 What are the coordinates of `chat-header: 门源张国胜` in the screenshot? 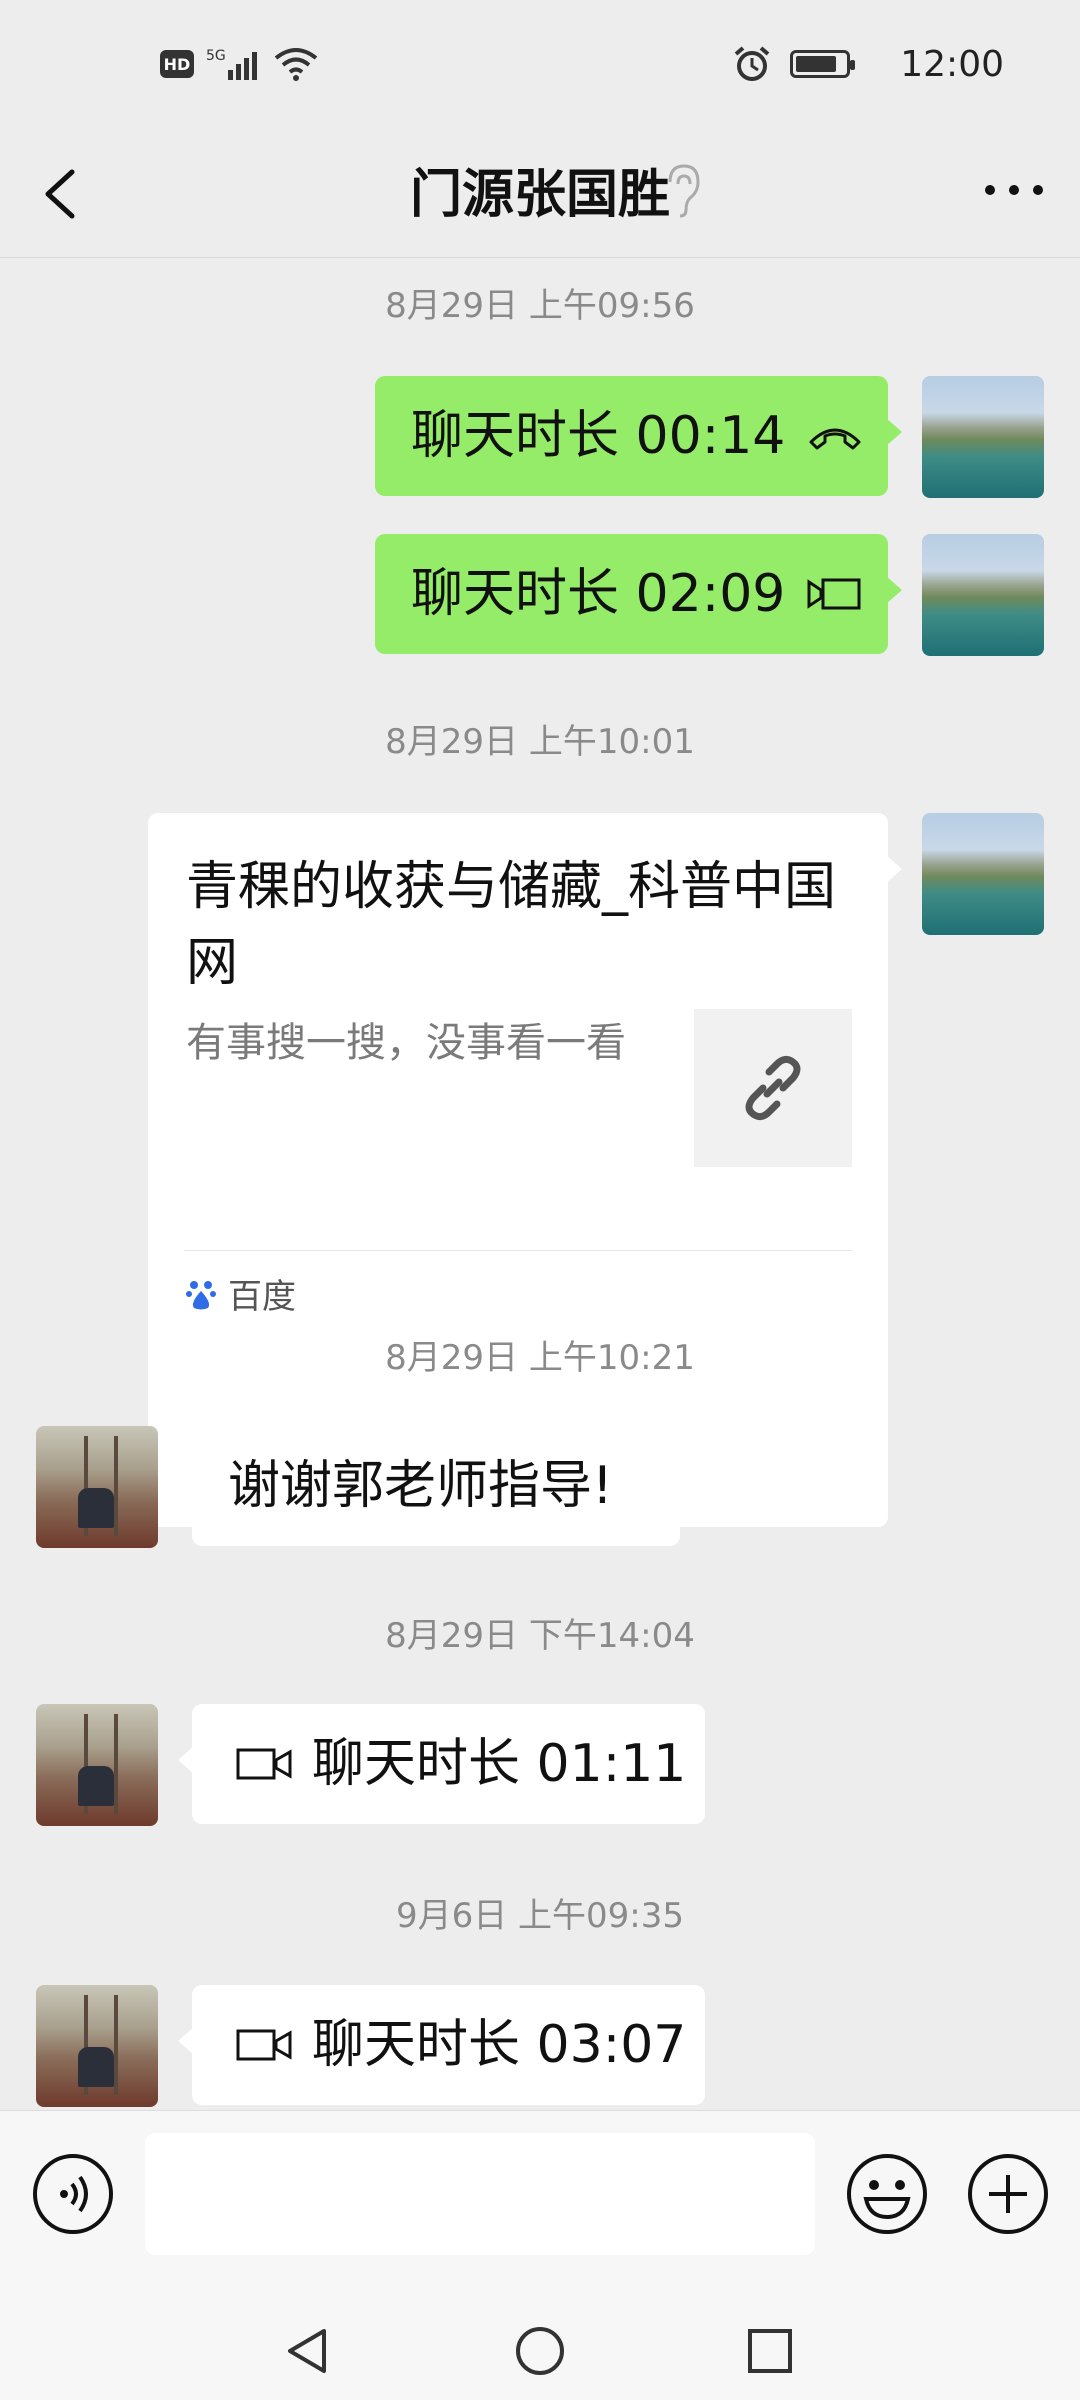 It's located at (540, 194).